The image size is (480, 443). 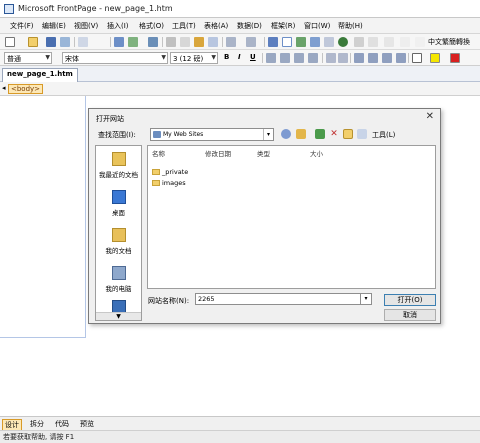 What do you see at coordinates (65, 42) in the screenshot?
I see `search-icon` at bounding box center [65, 42].